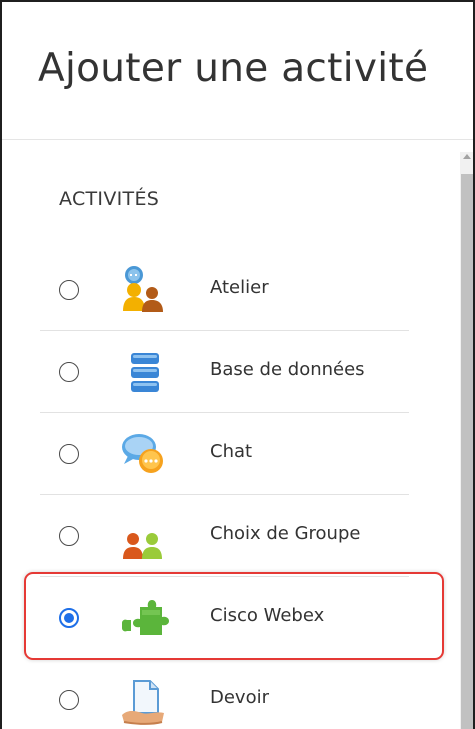 The width and height of the screenshot is (475, 729). What do you see at coordinates (69, 290) in the screenshot?
I see `activity-radio-atelier` at bounding box center [69, 290].